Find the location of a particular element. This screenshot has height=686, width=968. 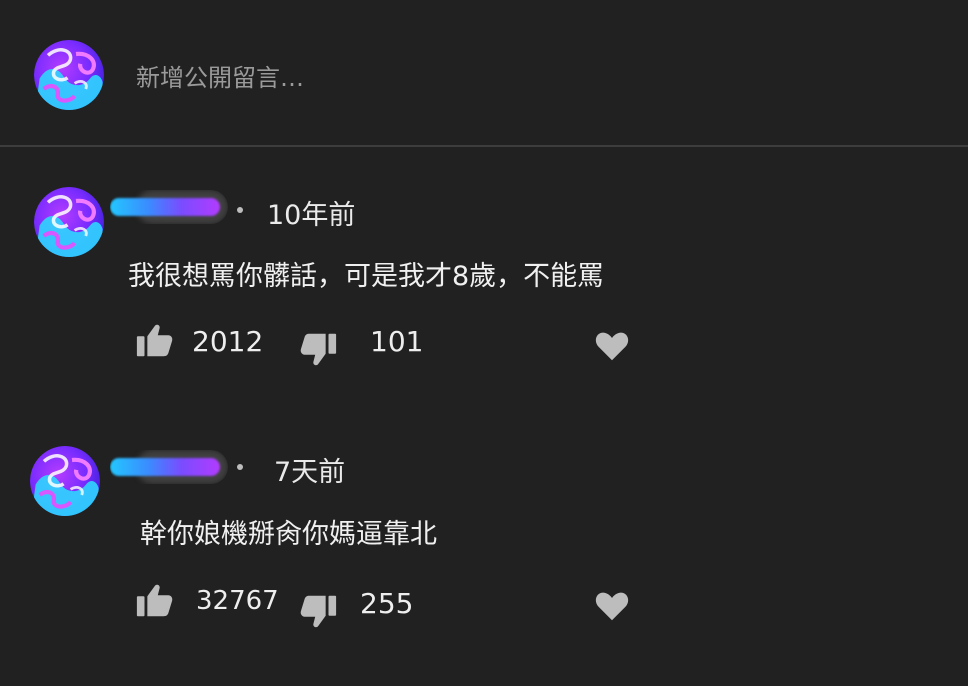

comment-timestamp: 7天前 is located at coordinates (310, 472).